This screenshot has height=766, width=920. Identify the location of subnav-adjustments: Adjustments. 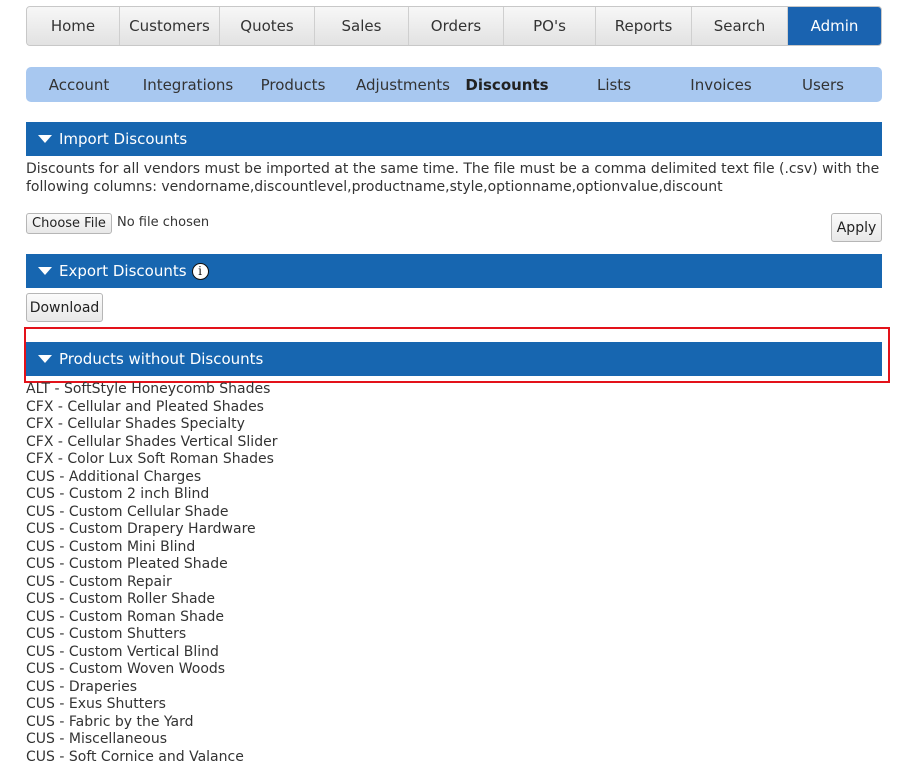
(403, 84).